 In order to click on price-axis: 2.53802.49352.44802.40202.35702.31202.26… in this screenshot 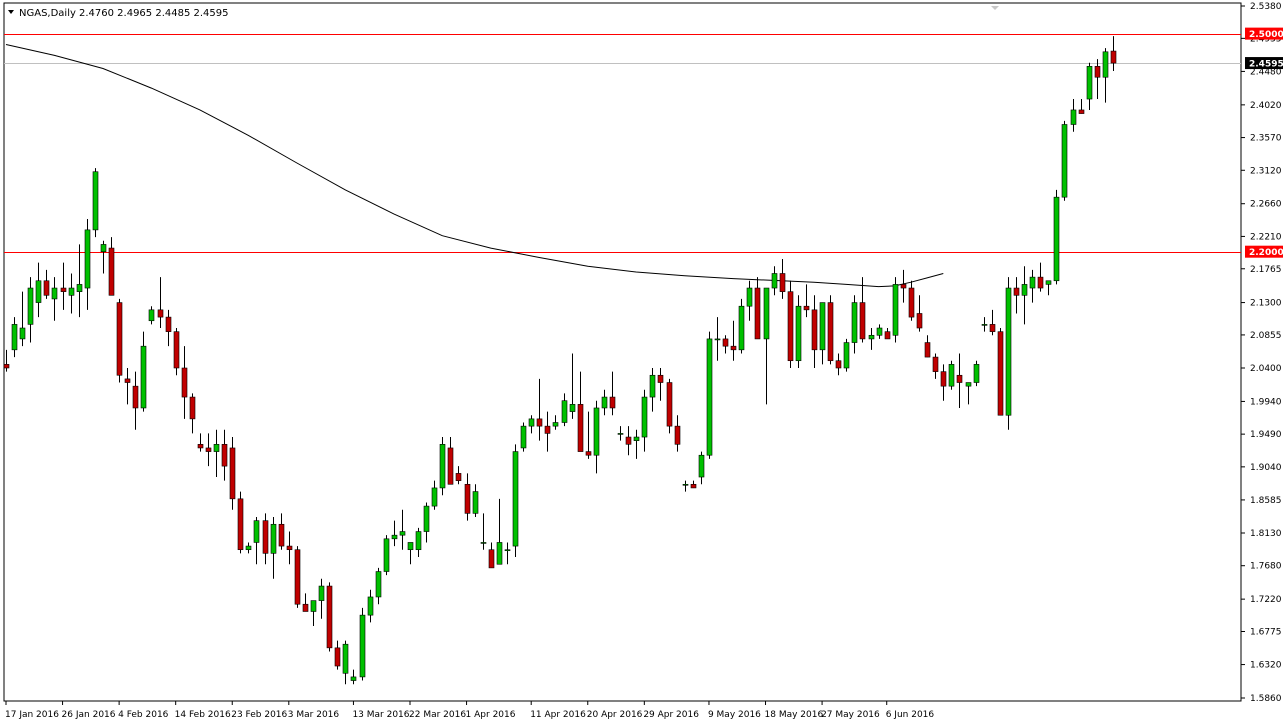, I will do `click(1262, 353)`.